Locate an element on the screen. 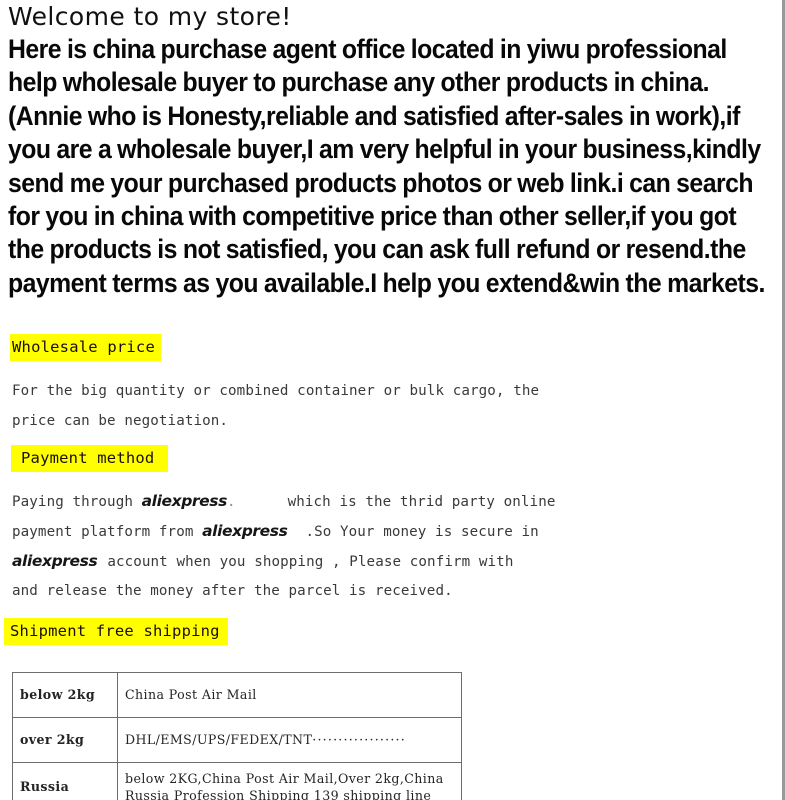 This screenshot has height=800, width=785. payment-line-2-suffix: .So Your money is secure in is located at coordinates (422, 532).